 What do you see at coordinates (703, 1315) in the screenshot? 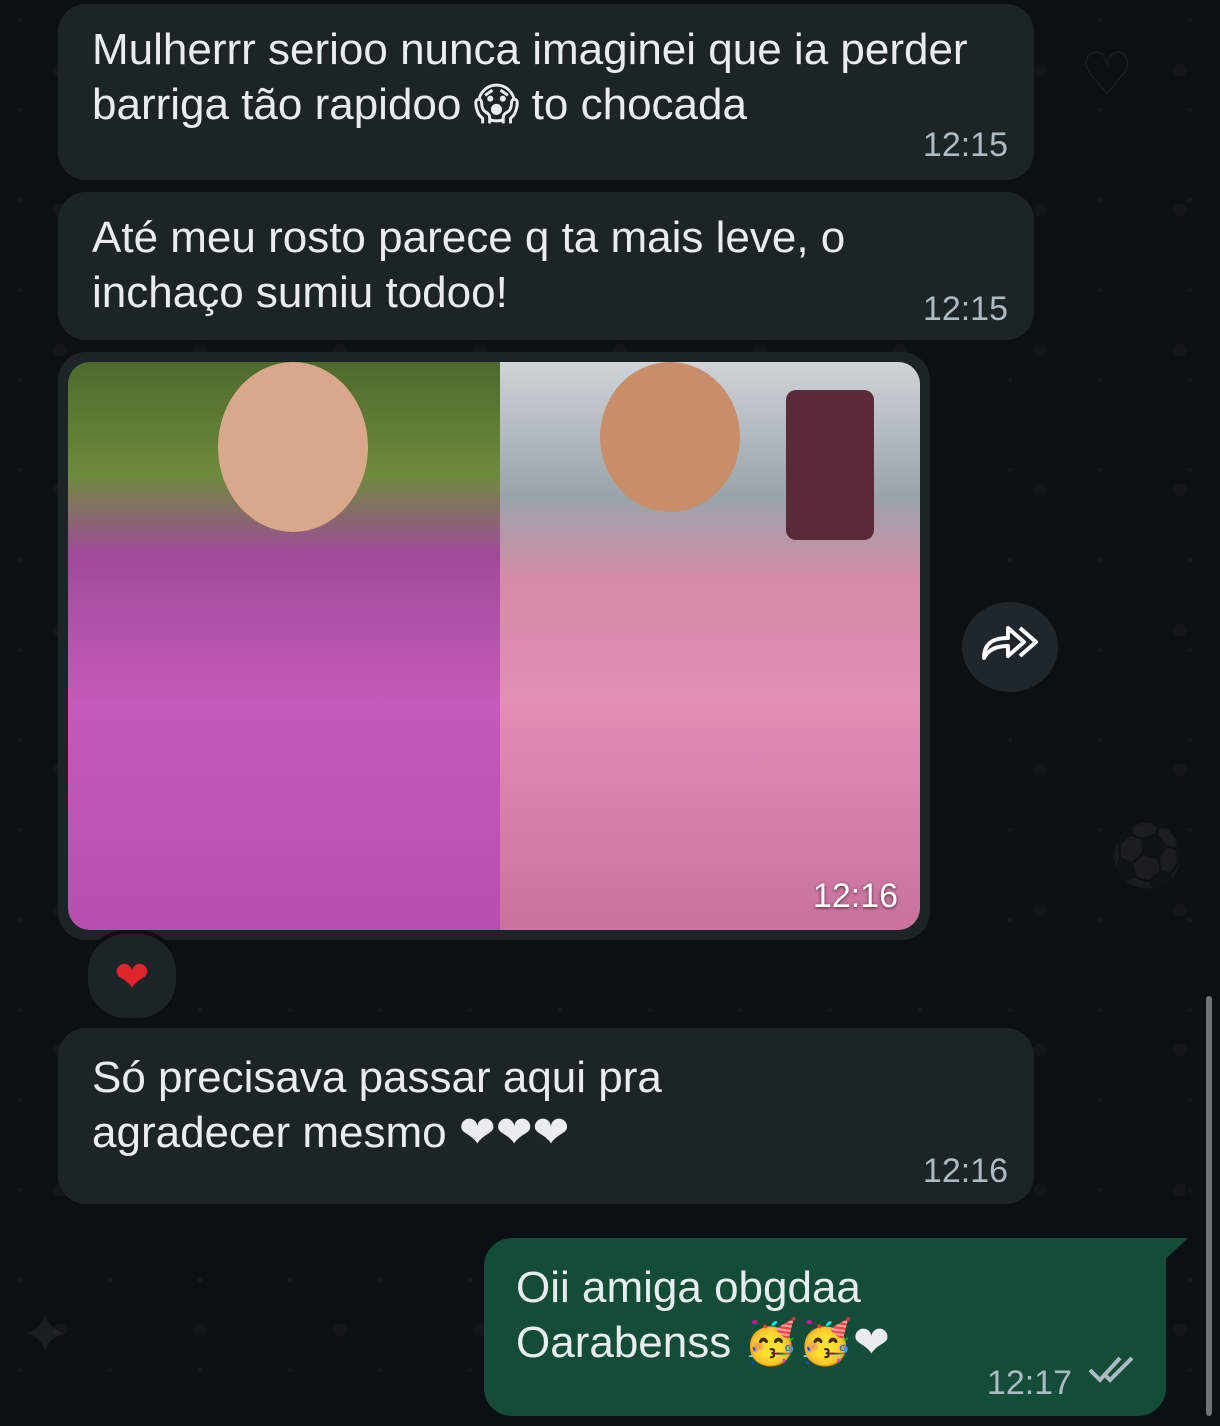
I see `message-text: Oii amiga obgdaa Oarabenss 🥳🥳❤` at bounding box center [703, 1315].